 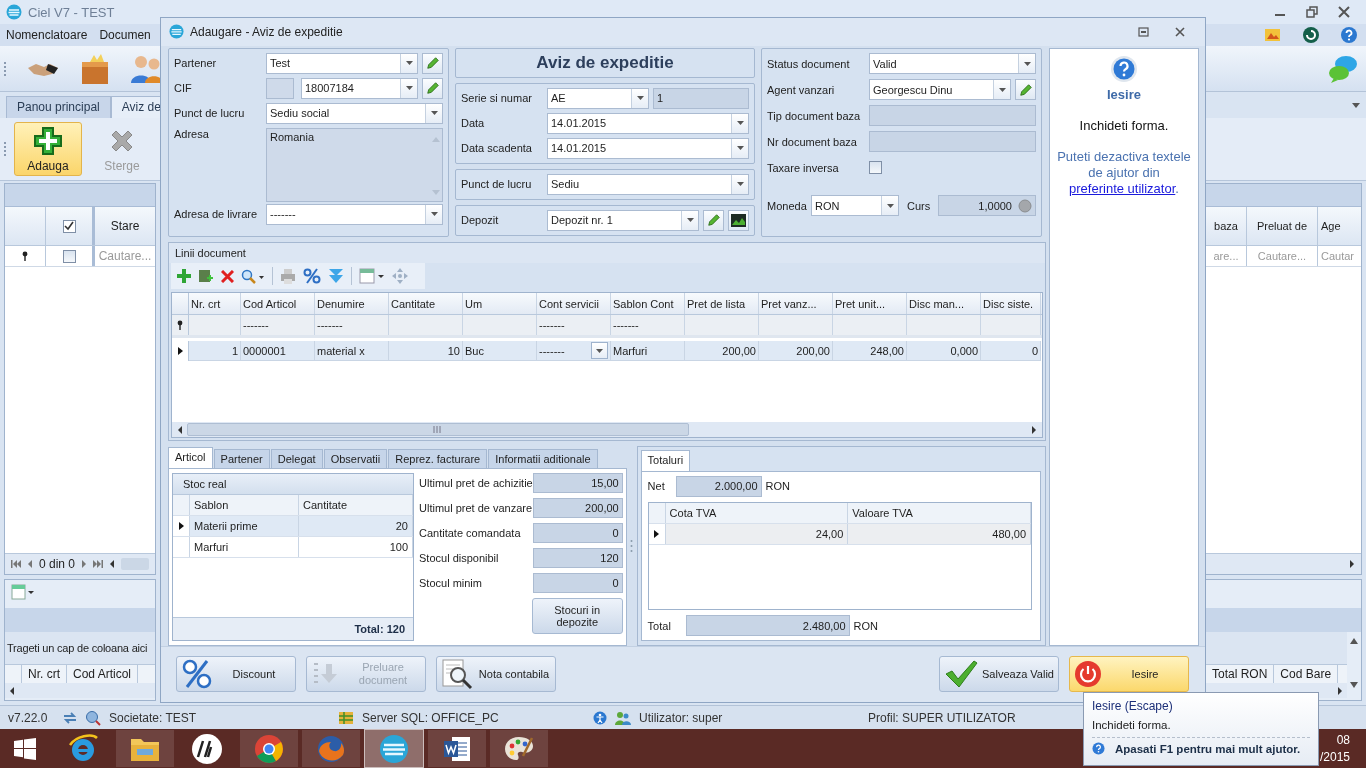 I want to click on save-button: Salveaza Valid, so click(x=999, y=674).